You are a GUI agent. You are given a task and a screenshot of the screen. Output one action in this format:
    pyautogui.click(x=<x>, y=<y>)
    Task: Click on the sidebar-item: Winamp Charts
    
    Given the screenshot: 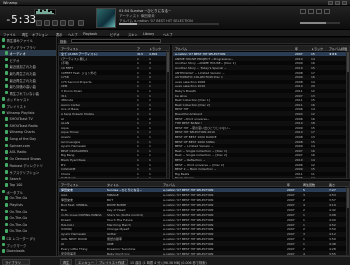 What is the action you would take?
    pyautogui.click(x=28, y=132)
    